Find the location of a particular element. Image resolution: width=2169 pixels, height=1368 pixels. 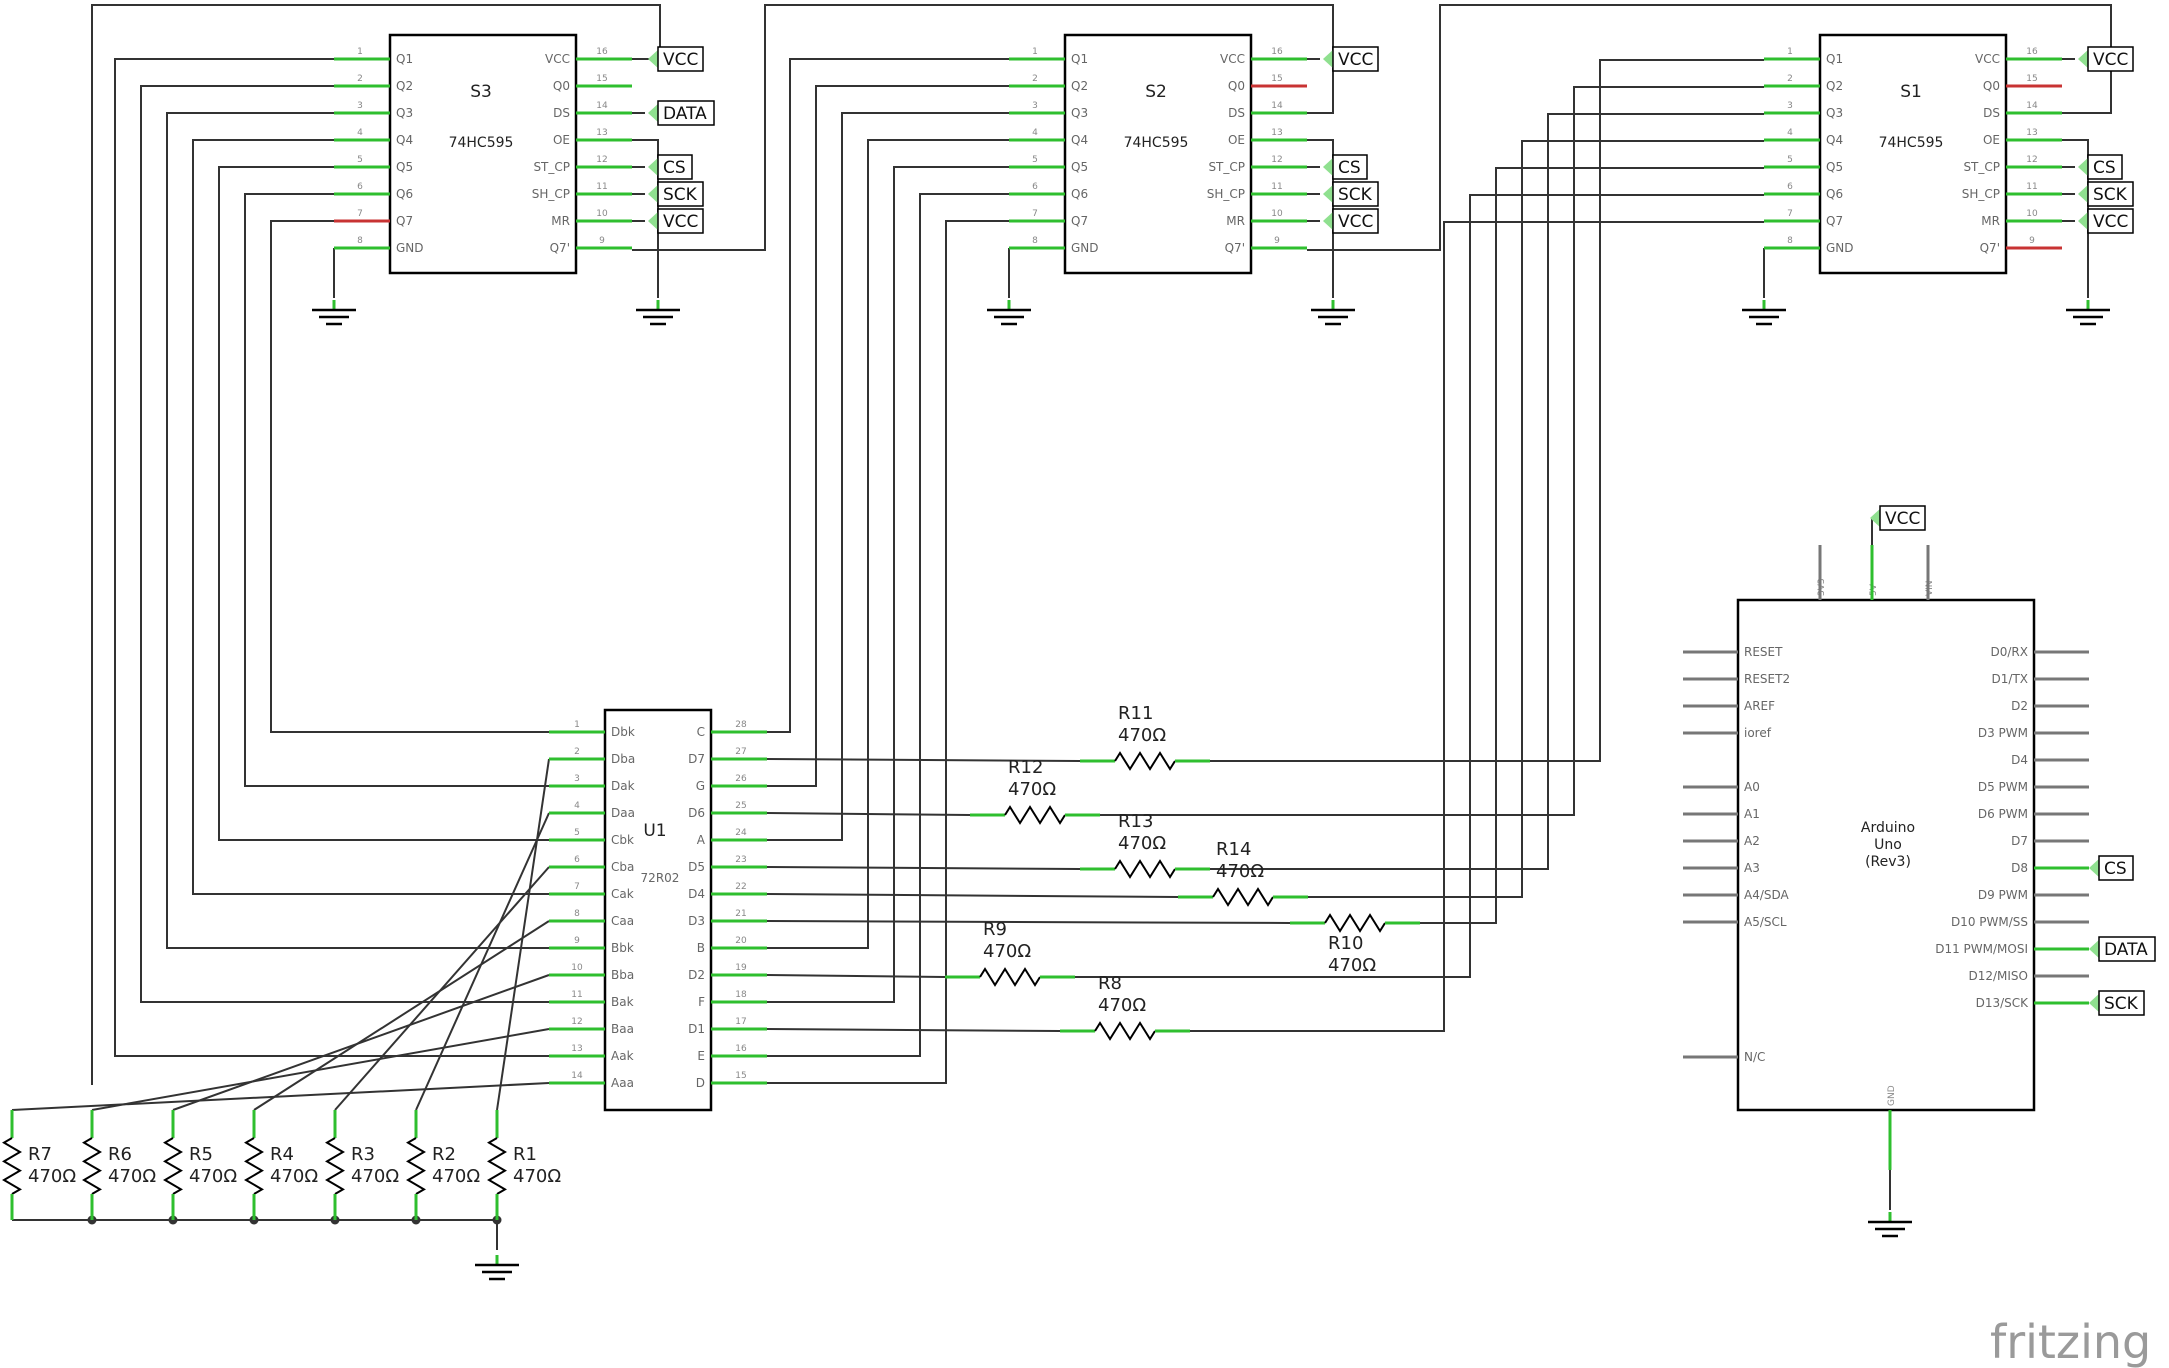

wire-digit is located at coordinates (856, 976).